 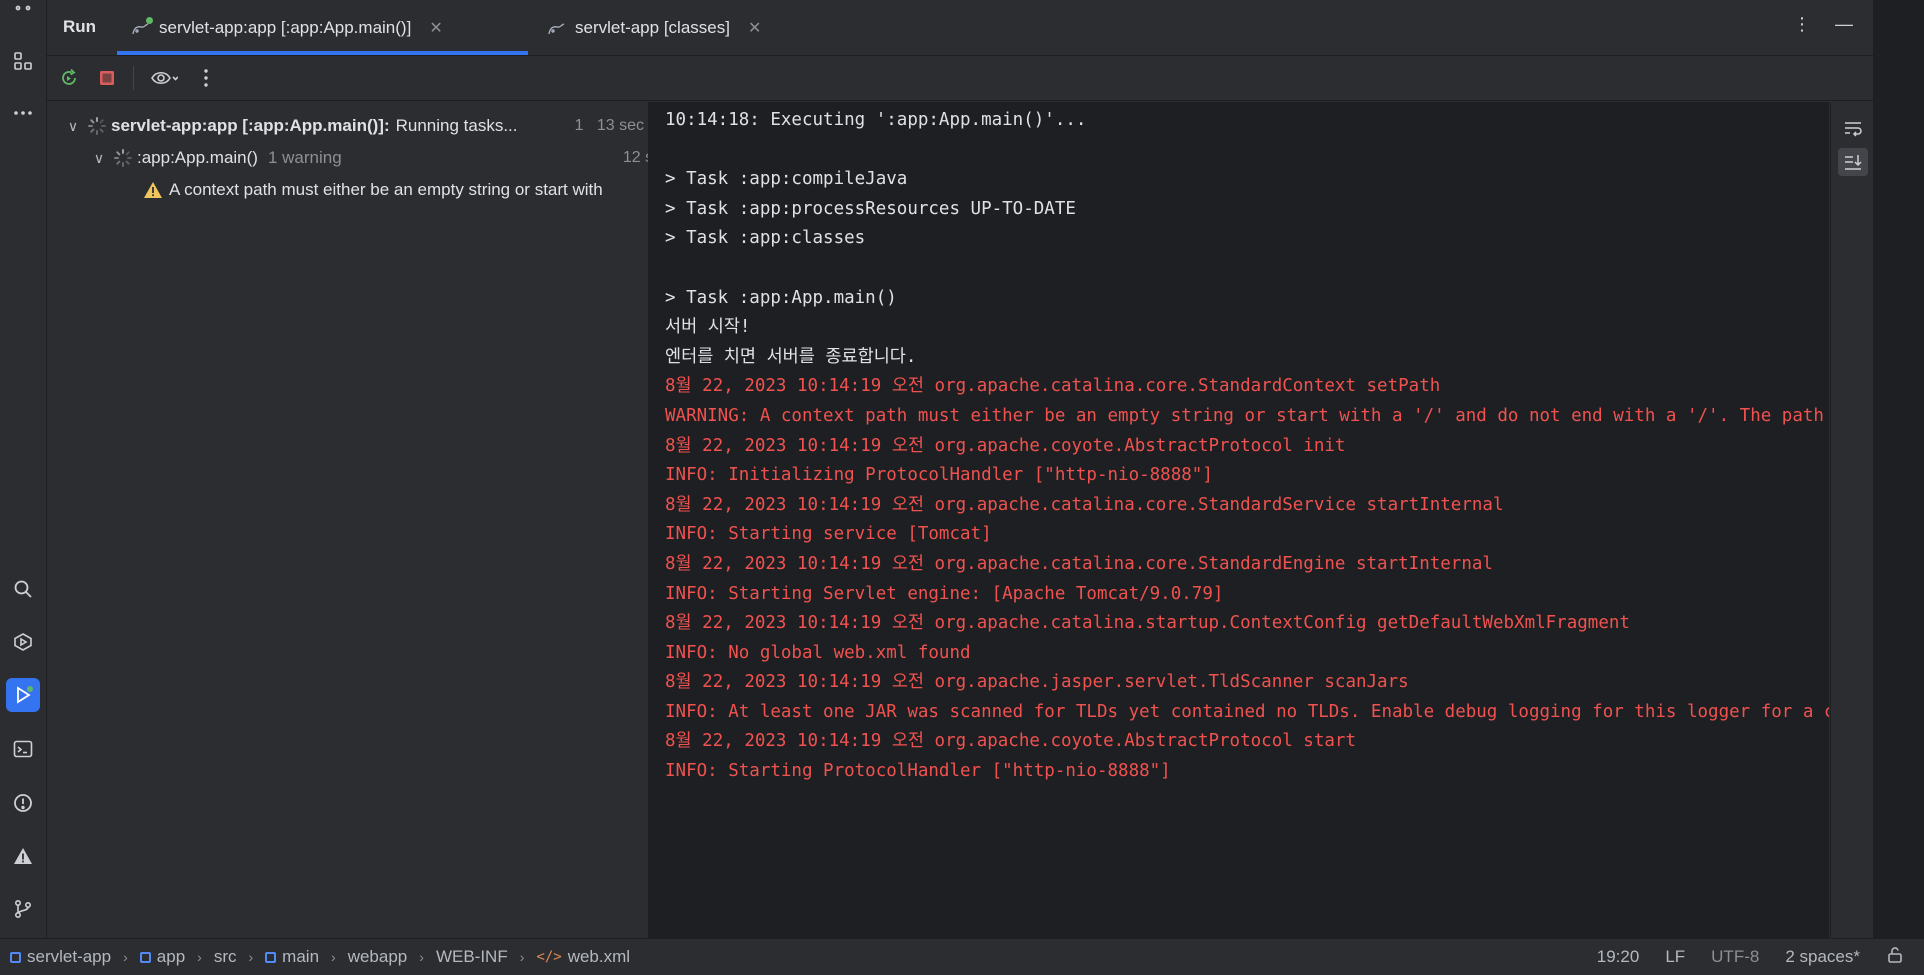 What do you see at coordinates (304, 157) in the screenshot?
I see `warning-count-badge: 1 warning` at bounding box center [304, 157].